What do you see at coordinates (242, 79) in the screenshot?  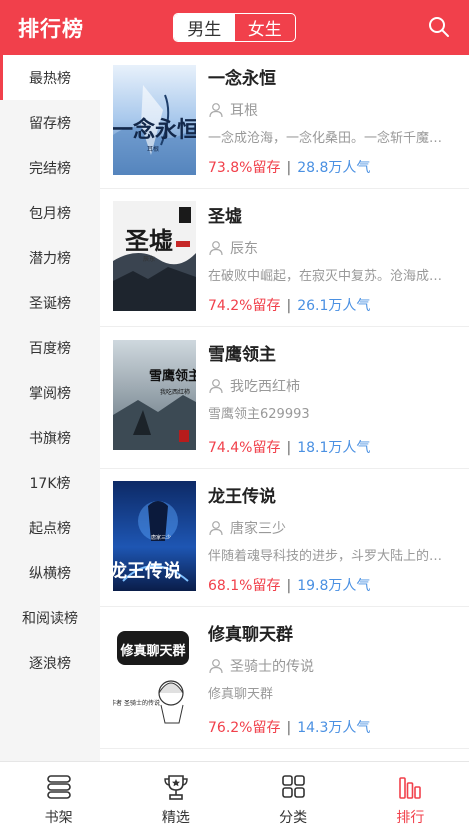 I see `book-title: 一念永恒` at bounding box center [242, 79].